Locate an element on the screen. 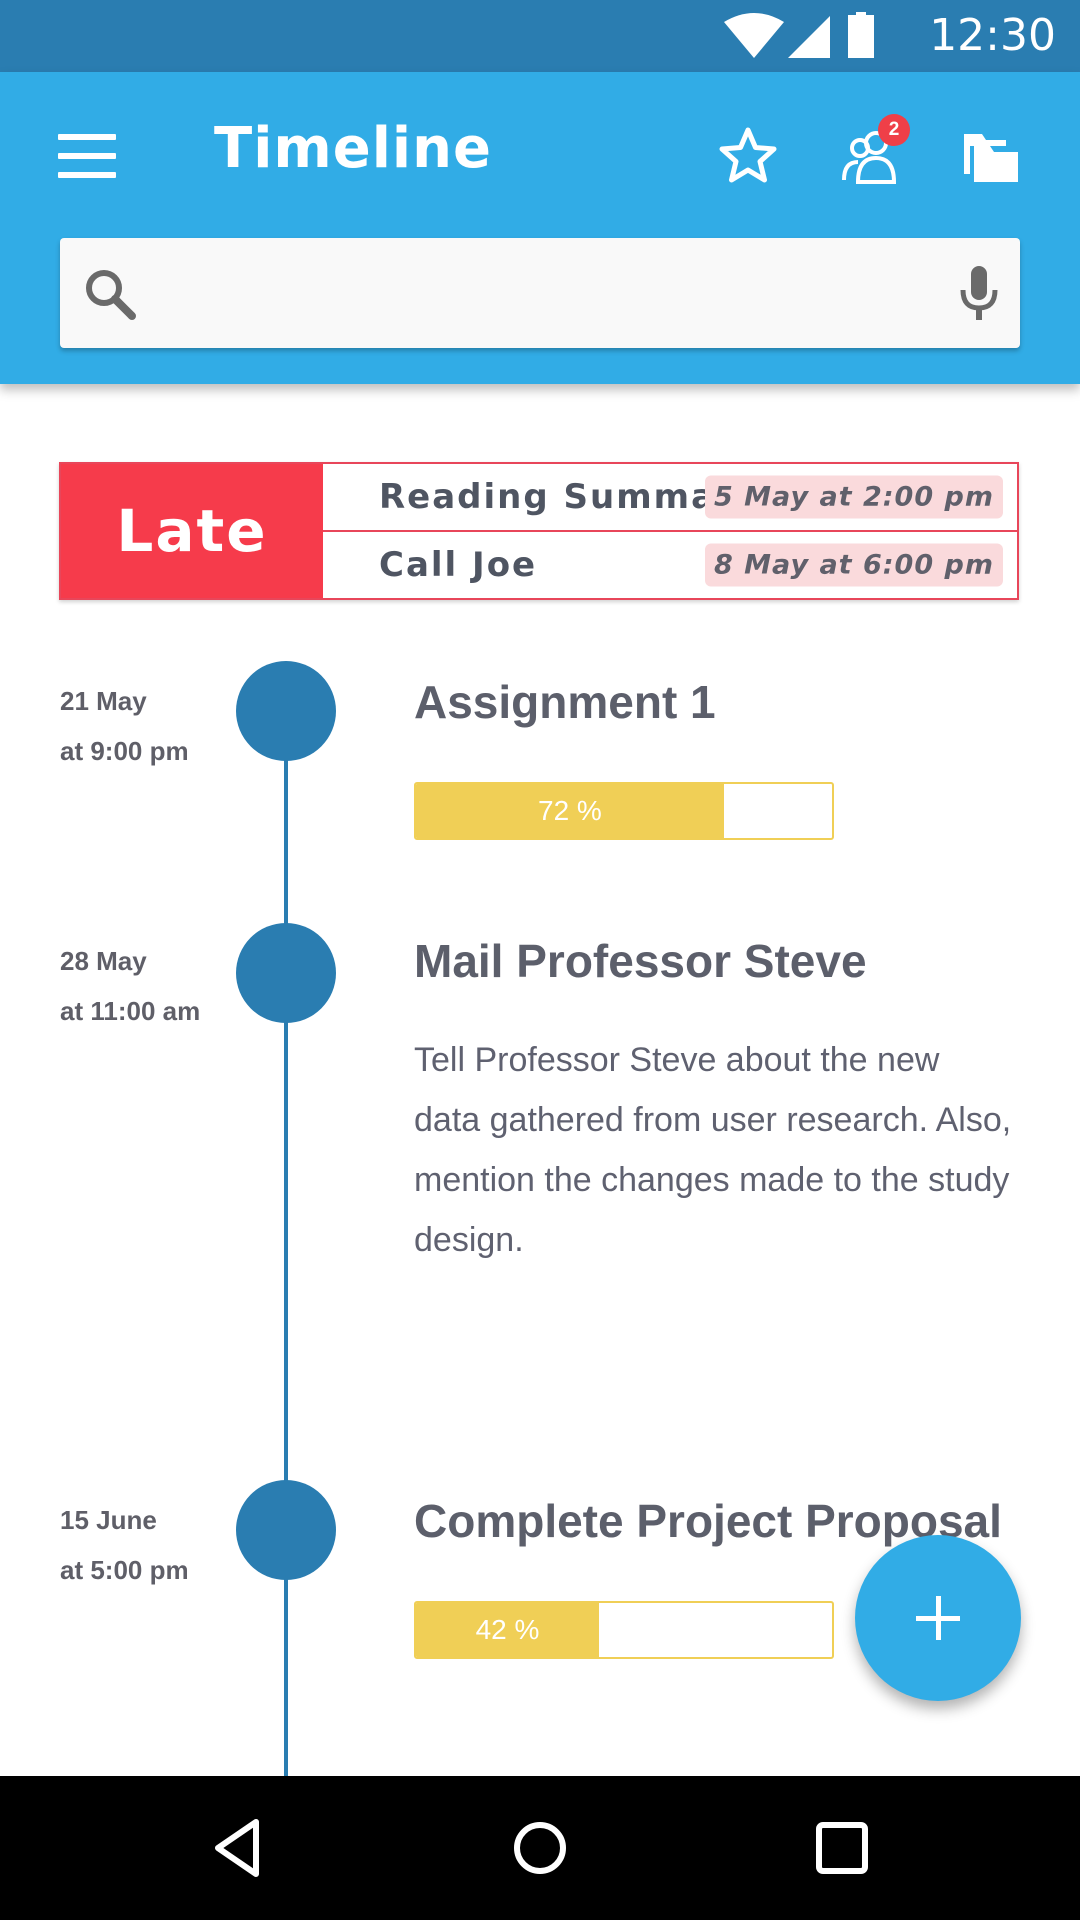 The width and height of the screenshot is (1080, 1920). event-date-time: at 5:00 pm is located at coordinates (124, 1570).